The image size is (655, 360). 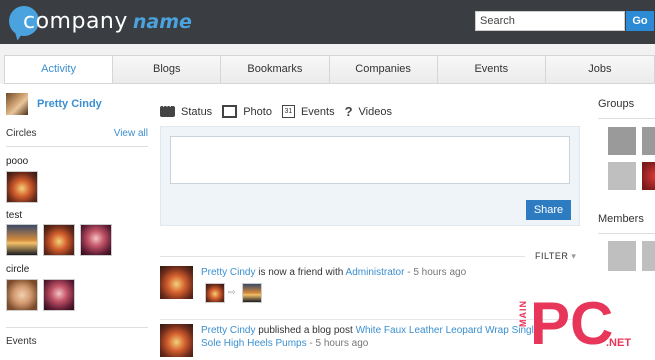 What do you see at coordinates (348, 111) in the screenshot?
I see `question-mark-icon: ?` at bounding box center [348, 111].